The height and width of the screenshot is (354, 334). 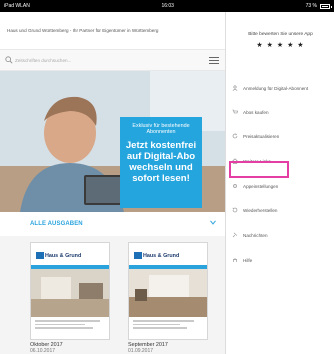 I want to click on drawer-item-label: Abos kaufen, so click(x=256, y=112).